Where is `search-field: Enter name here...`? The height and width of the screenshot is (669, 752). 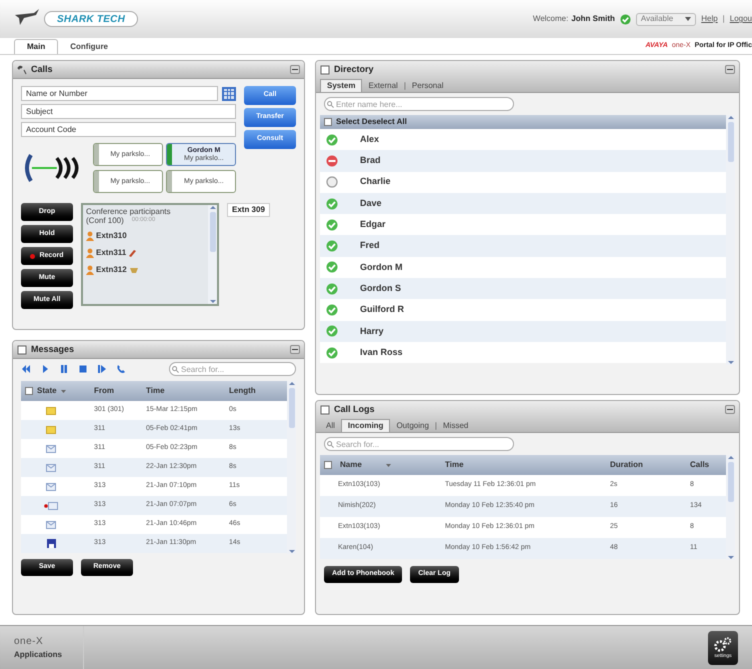
search-field: Enter name here... is located at coordinates (419, 104).